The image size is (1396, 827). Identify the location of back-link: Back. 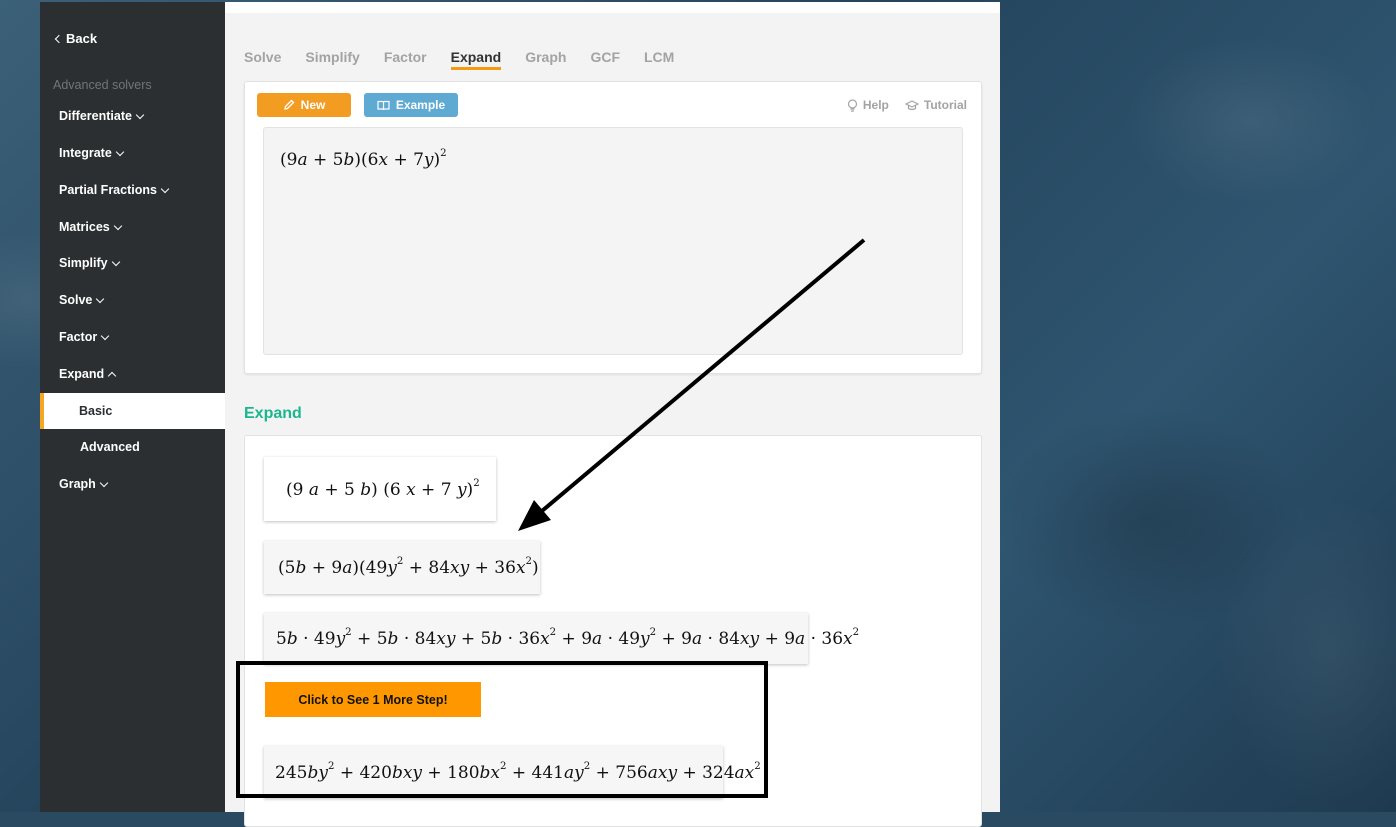
(76, 38).